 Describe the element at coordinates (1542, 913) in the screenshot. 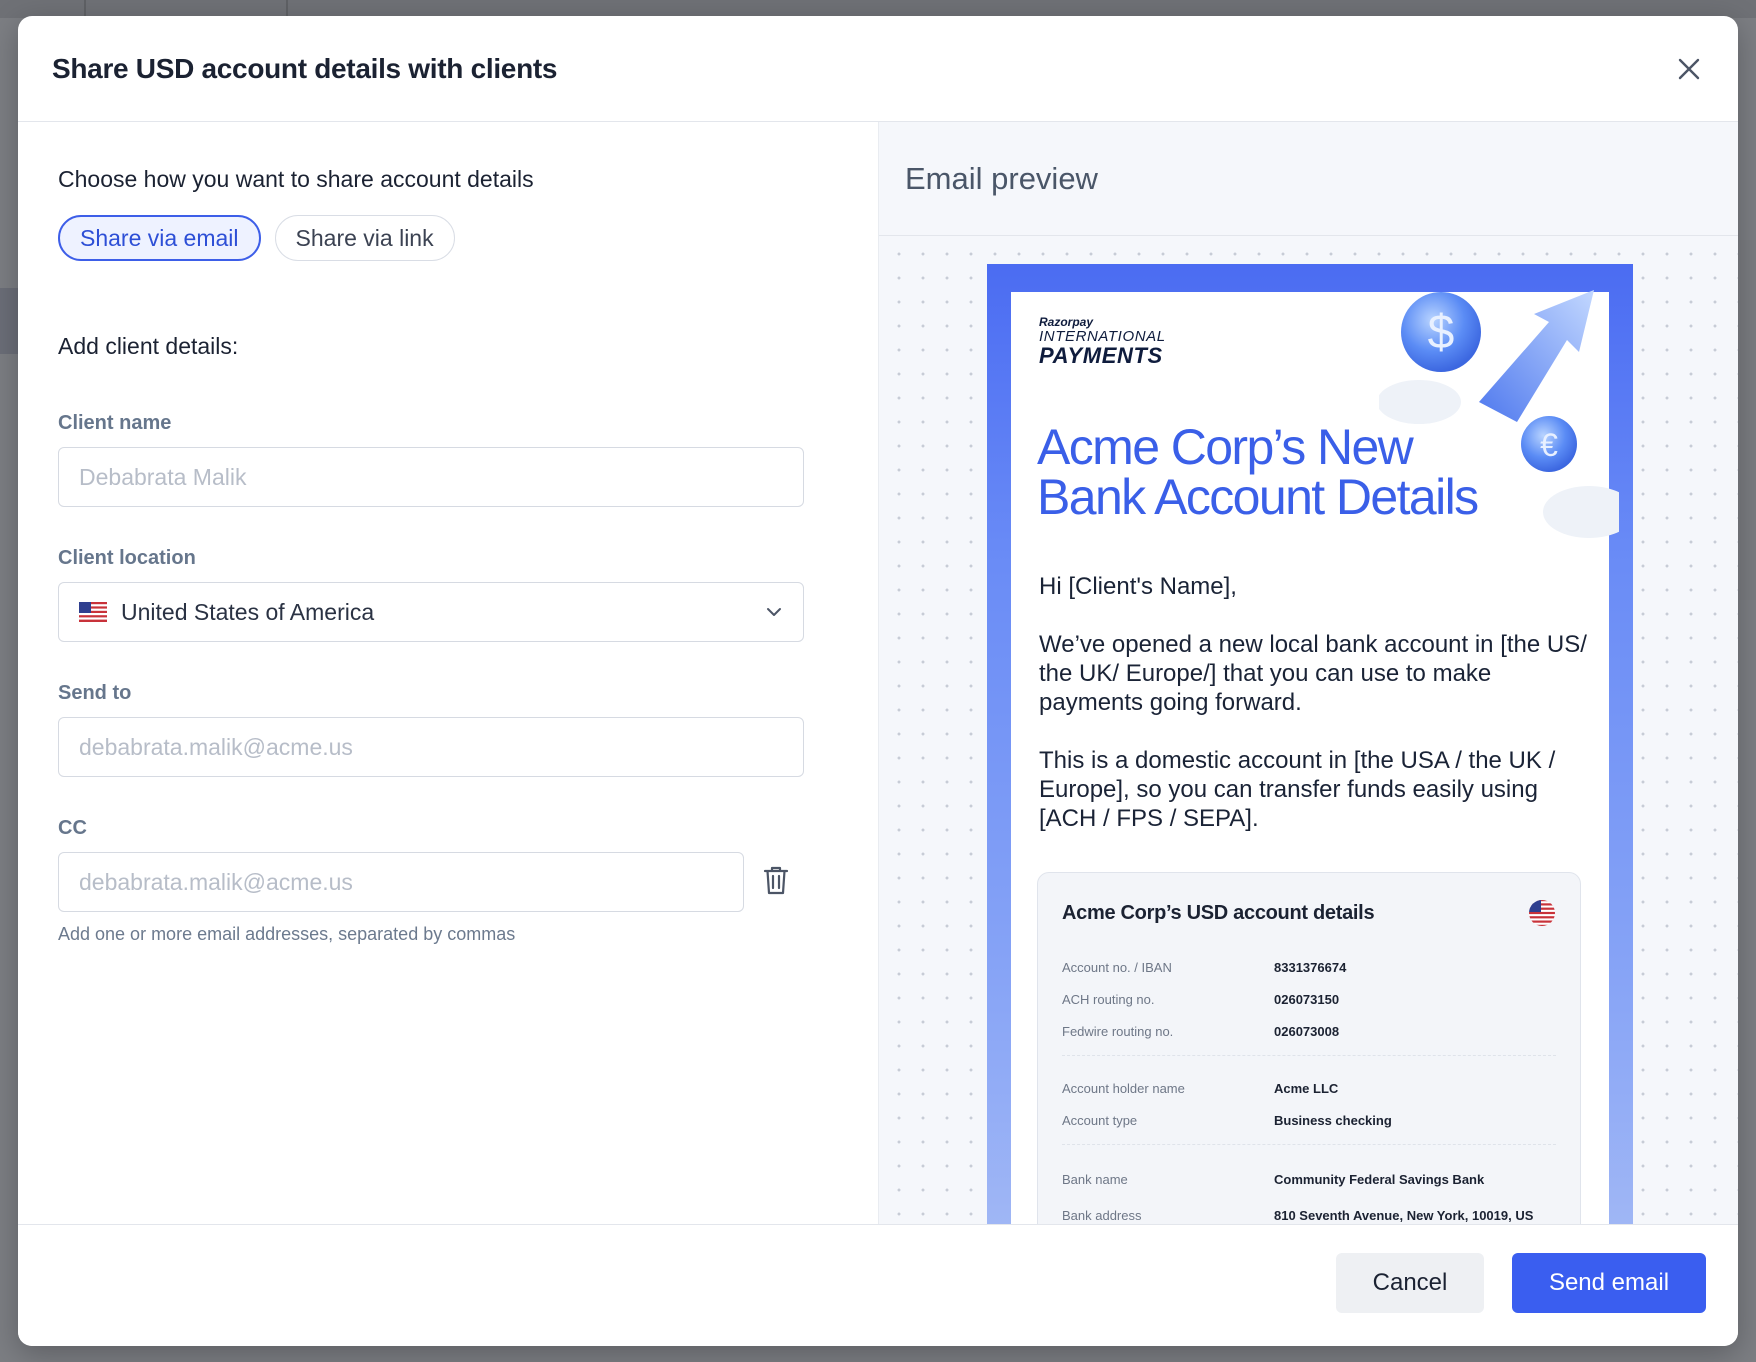

I see `us-flag-round-icon` at that location.